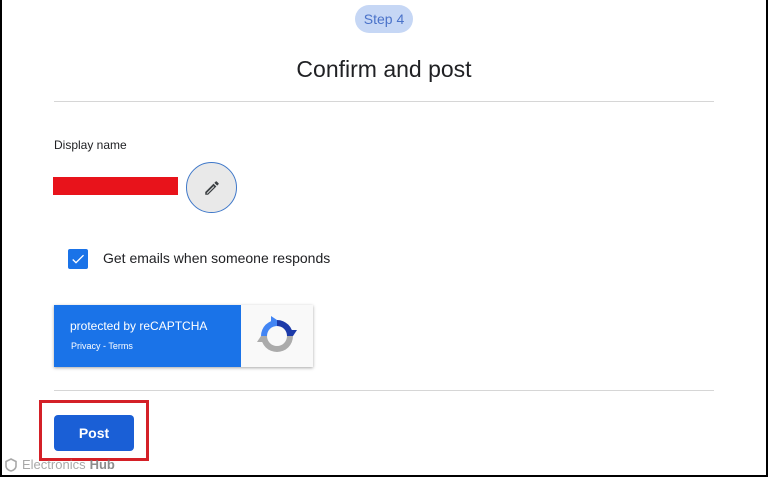 This screenshot has width=768, height=477. I want to click on divider-bottom, so click(384, 390).